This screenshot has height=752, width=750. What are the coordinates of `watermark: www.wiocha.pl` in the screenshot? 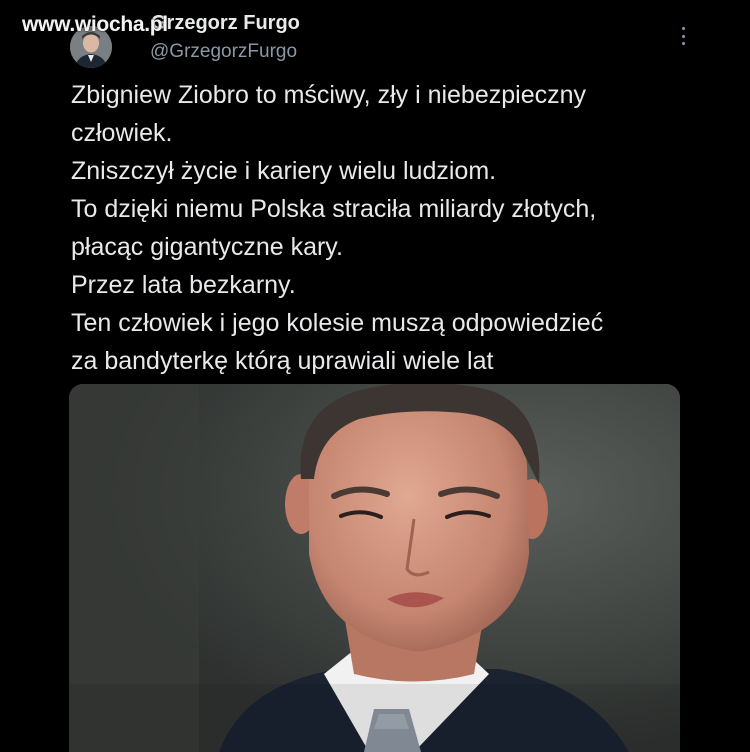 It's located at (95, 24).